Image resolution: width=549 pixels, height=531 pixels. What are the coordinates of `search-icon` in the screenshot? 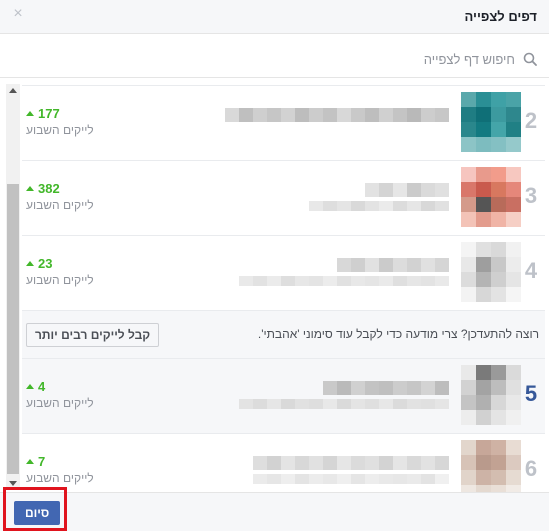 It's located at (530, 59).